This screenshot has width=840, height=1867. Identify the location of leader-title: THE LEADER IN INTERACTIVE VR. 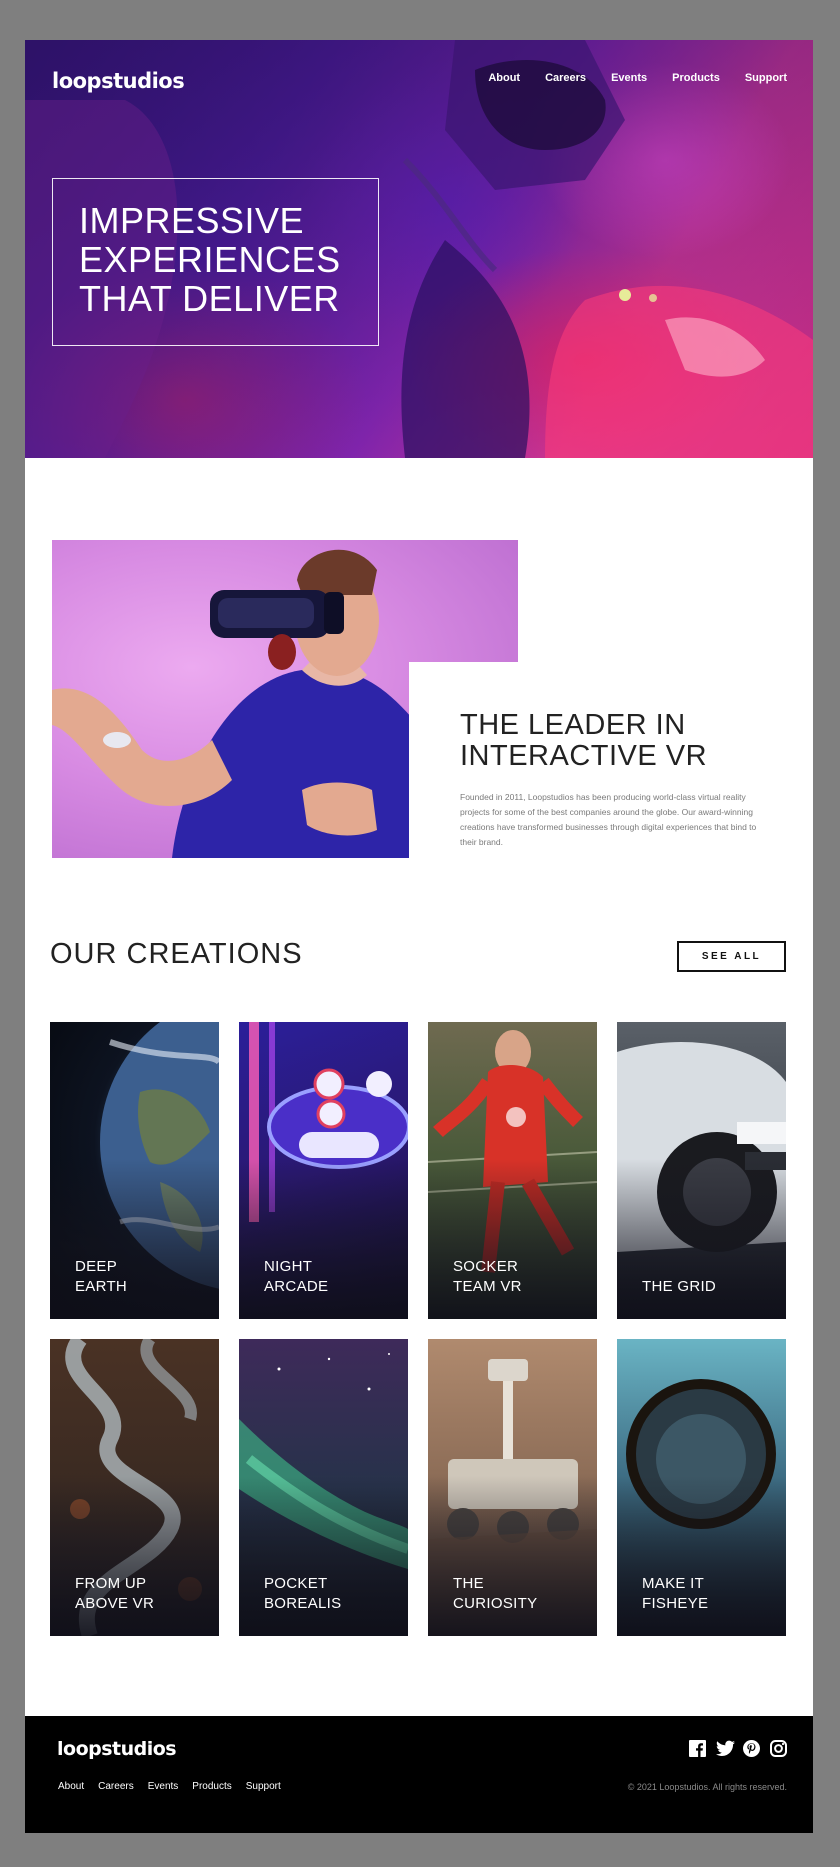
(584, 740).